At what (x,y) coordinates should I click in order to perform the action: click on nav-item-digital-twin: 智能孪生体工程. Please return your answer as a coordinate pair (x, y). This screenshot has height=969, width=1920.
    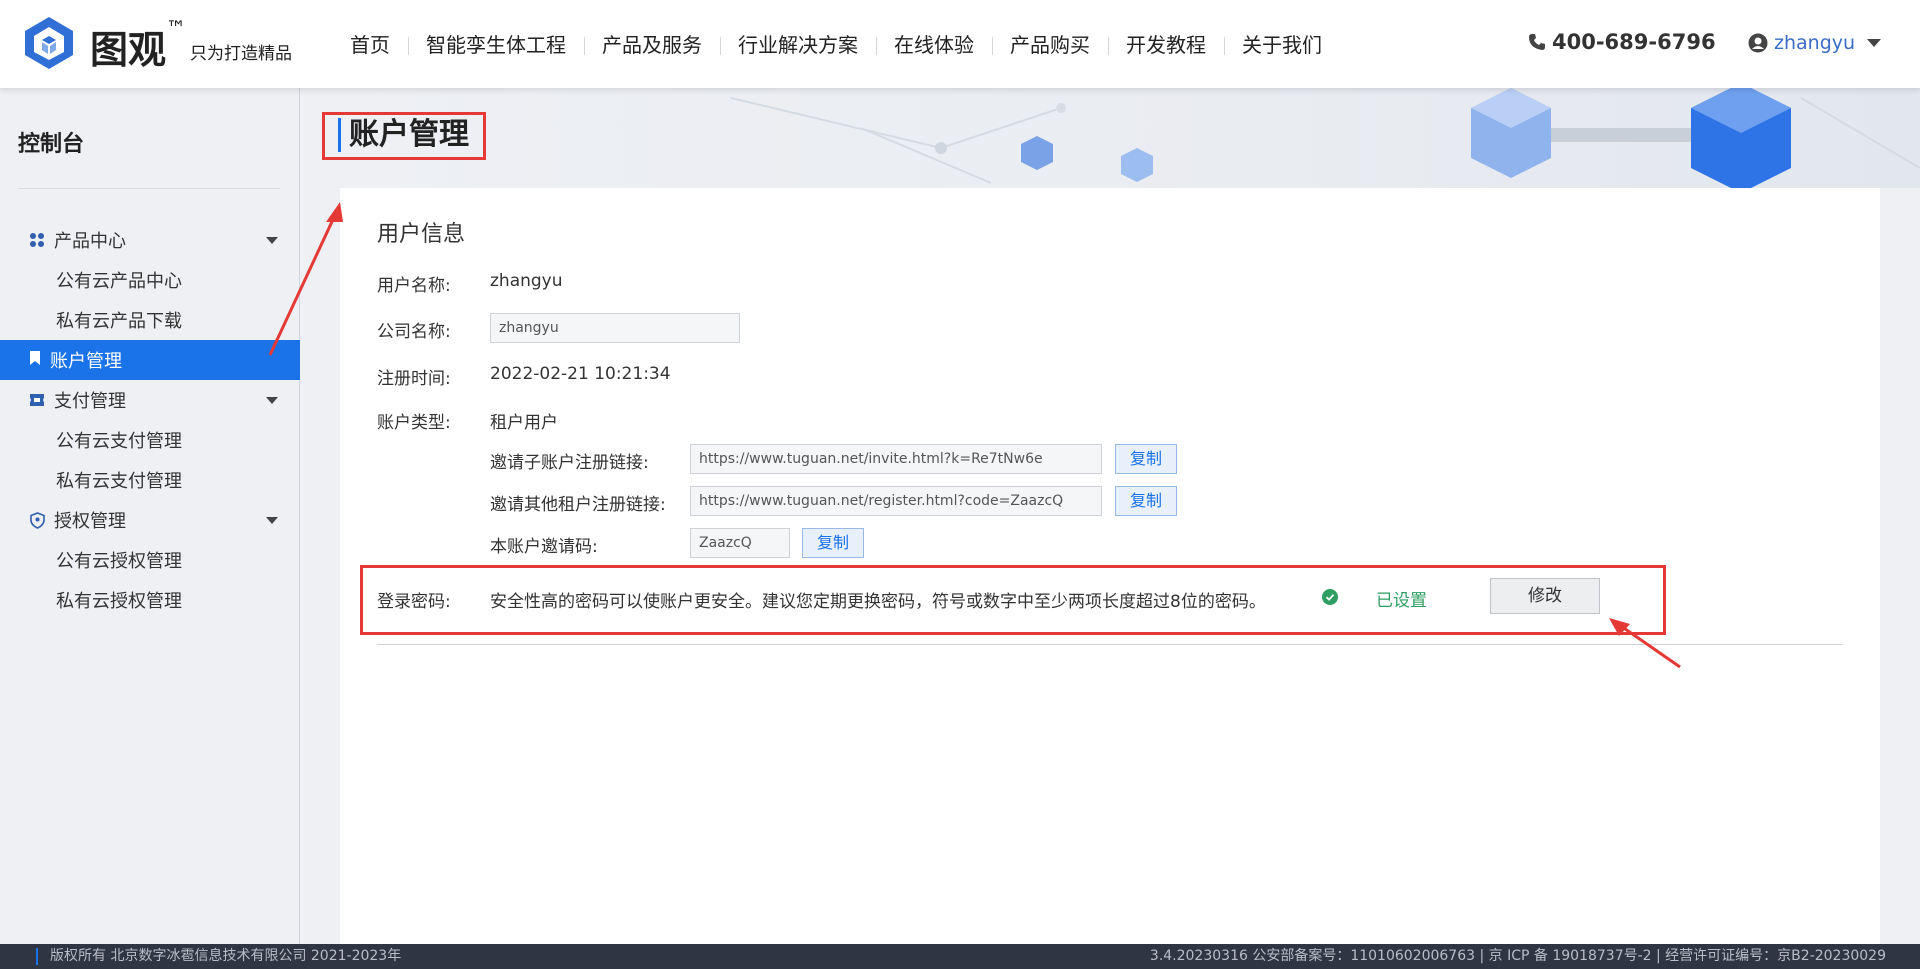
    Looking at the image, I should click on (496, 45).